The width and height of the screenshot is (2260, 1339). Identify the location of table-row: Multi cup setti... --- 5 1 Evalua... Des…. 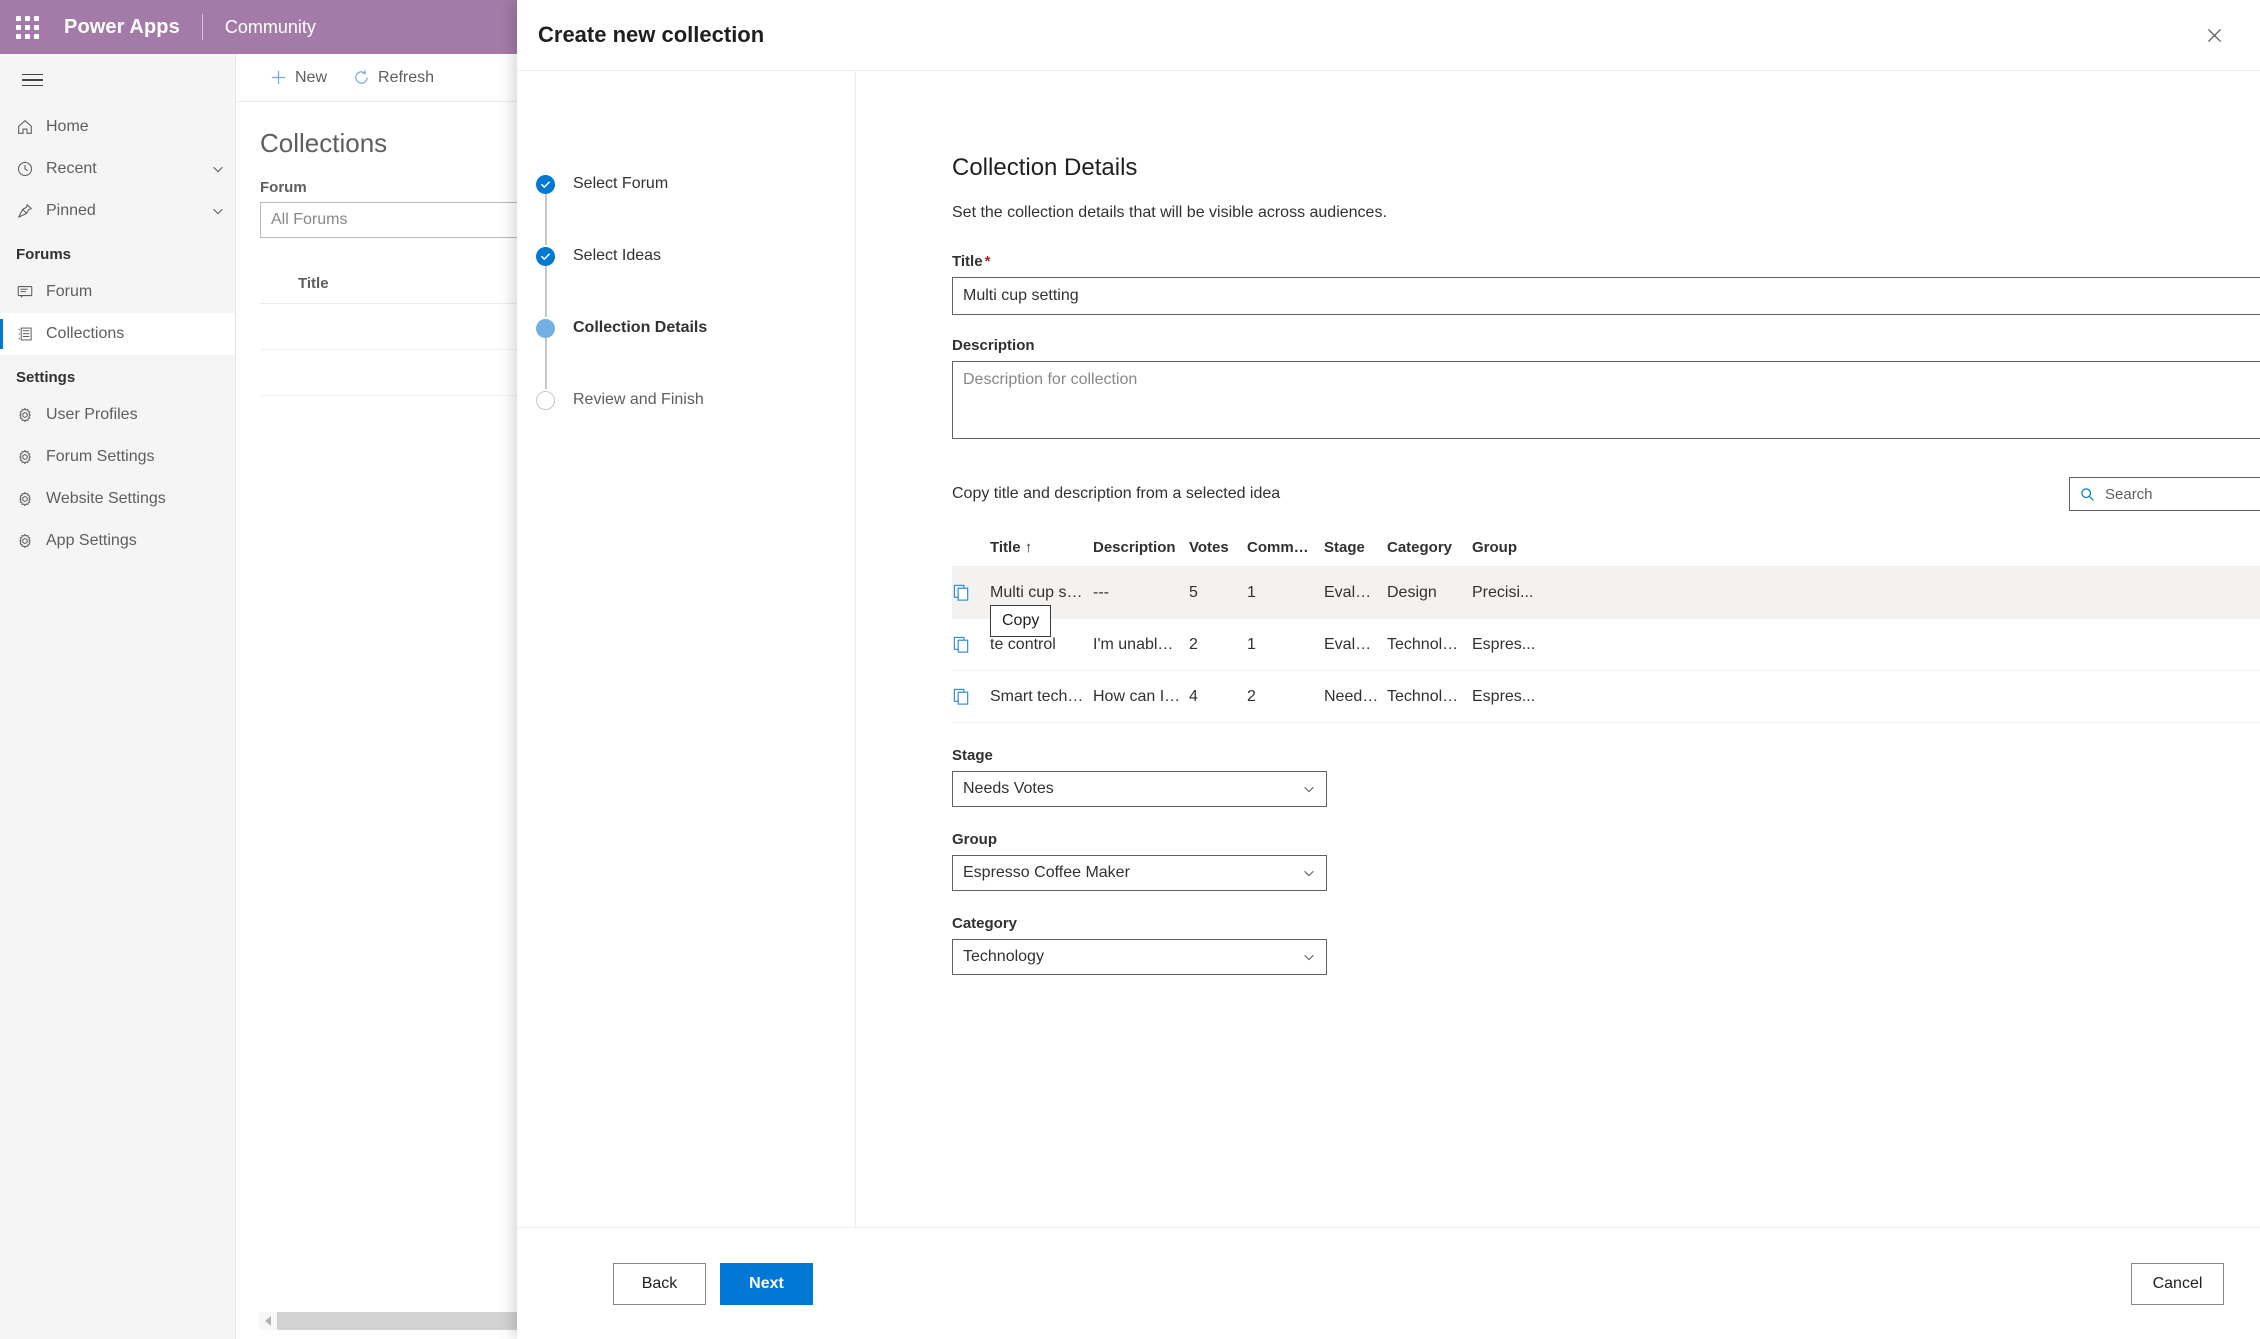
(1606, 593).